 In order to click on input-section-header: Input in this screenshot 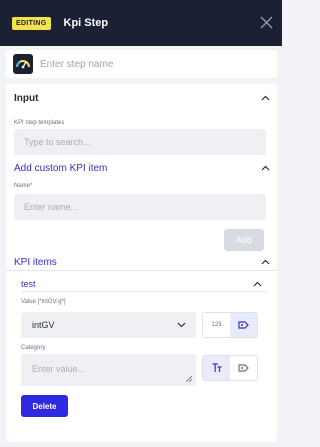, I will do `click(26, 98)`.